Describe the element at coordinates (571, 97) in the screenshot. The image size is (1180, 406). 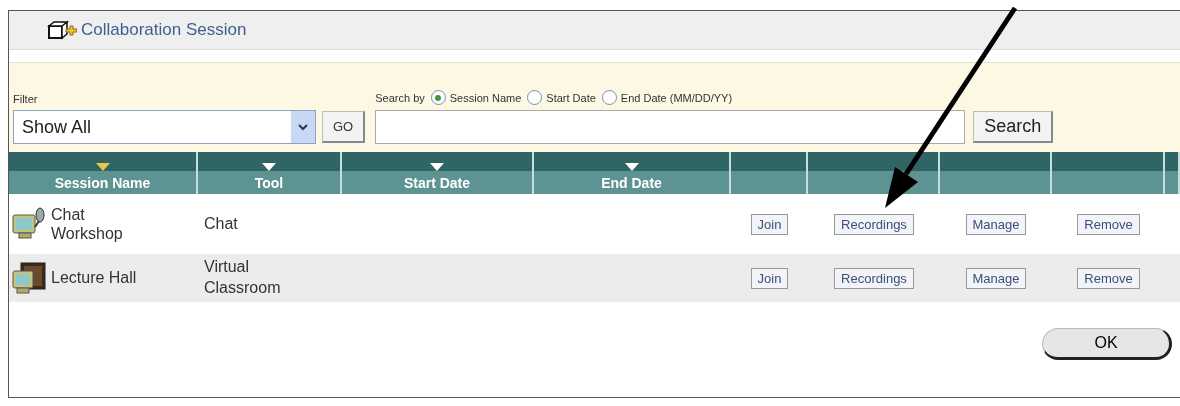
I see `radio-label: Start Date` at that location.